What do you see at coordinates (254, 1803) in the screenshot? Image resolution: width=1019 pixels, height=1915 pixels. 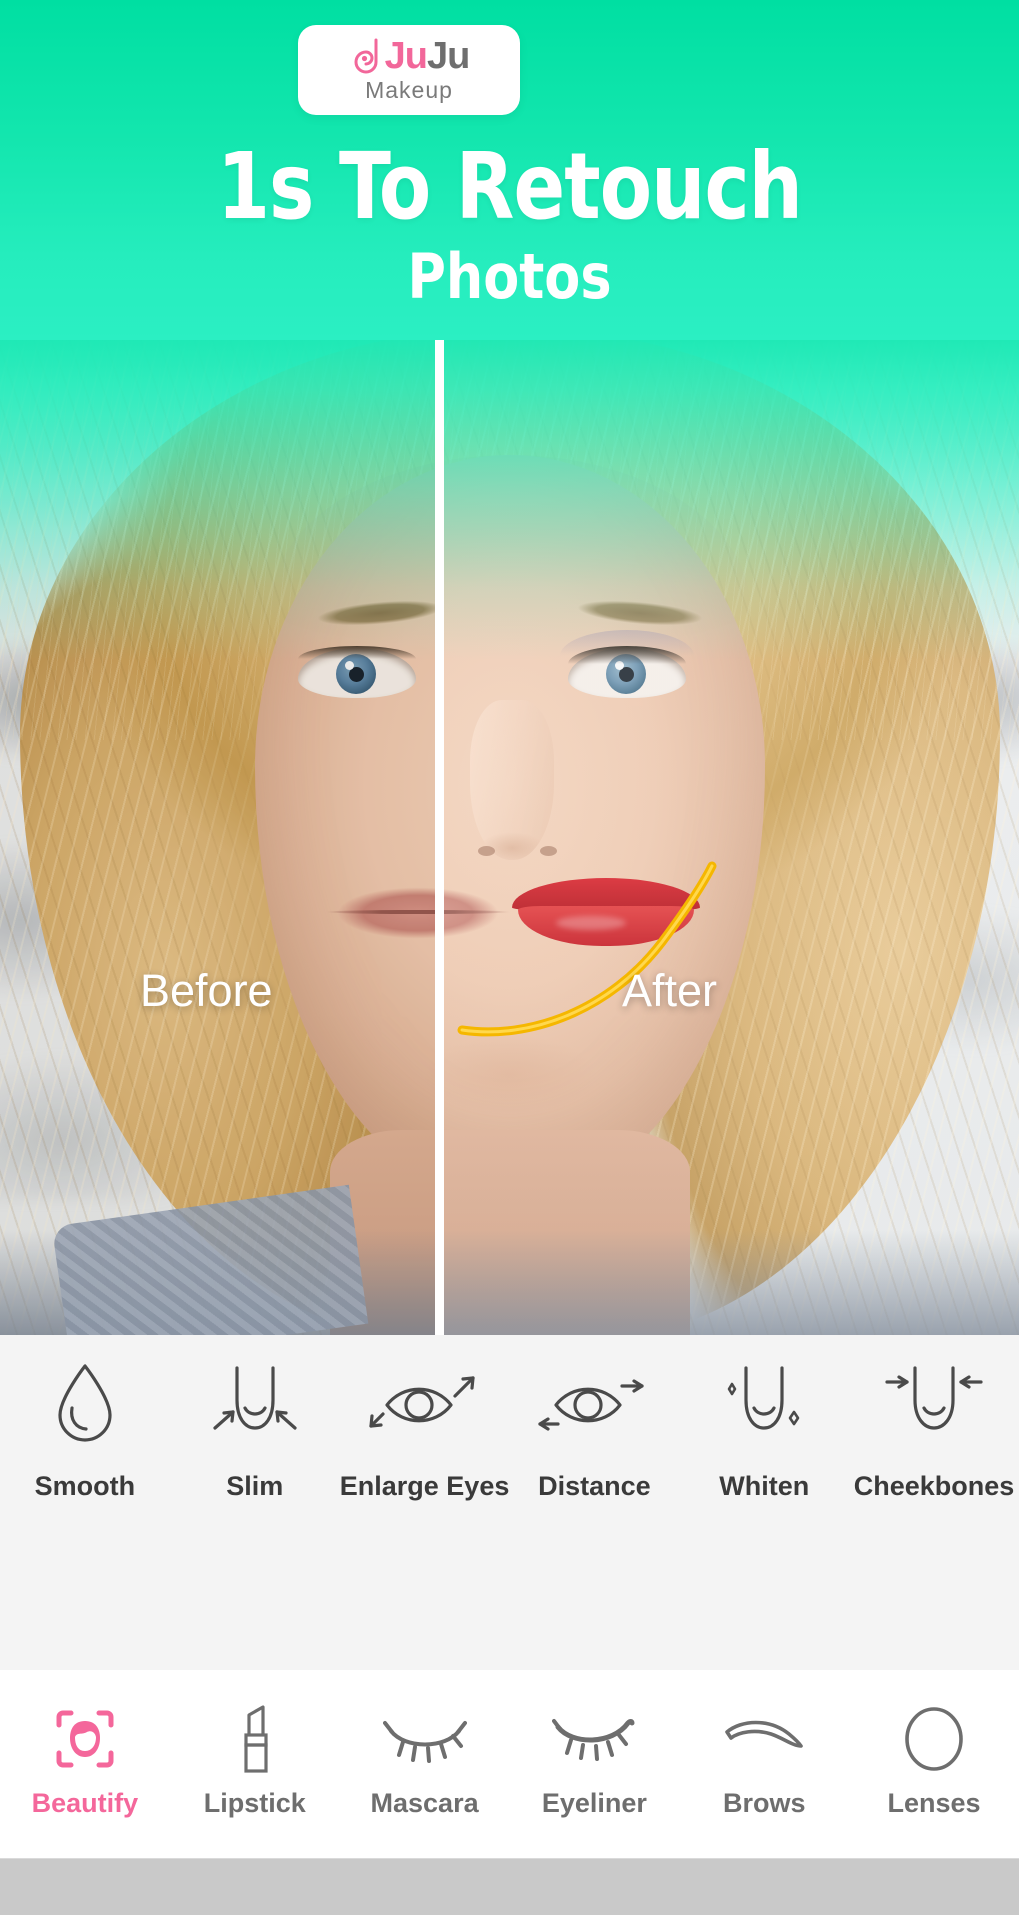 I see `tab-label: Lipstick` at bounding box center [254, 1803].